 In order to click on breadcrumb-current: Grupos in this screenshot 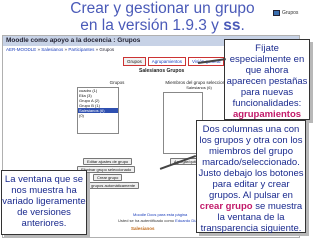, I will do `click(107, 49)`.